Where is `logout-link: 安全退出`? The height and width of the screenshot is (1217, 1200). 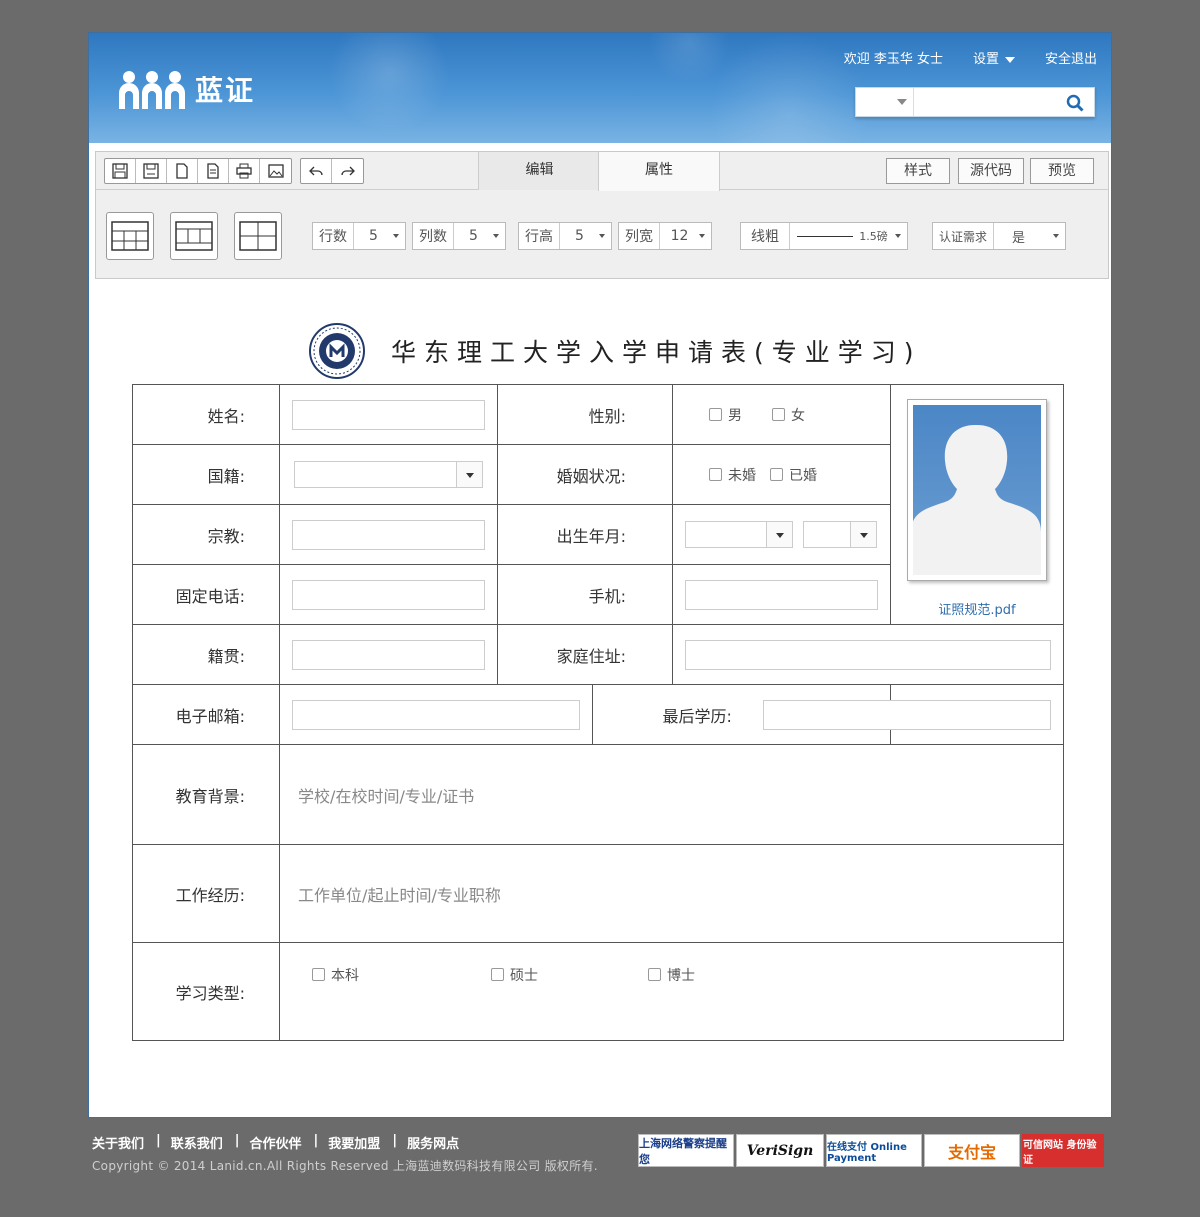
logout-link: 安全退出 is located at coordinates (1071, 57).